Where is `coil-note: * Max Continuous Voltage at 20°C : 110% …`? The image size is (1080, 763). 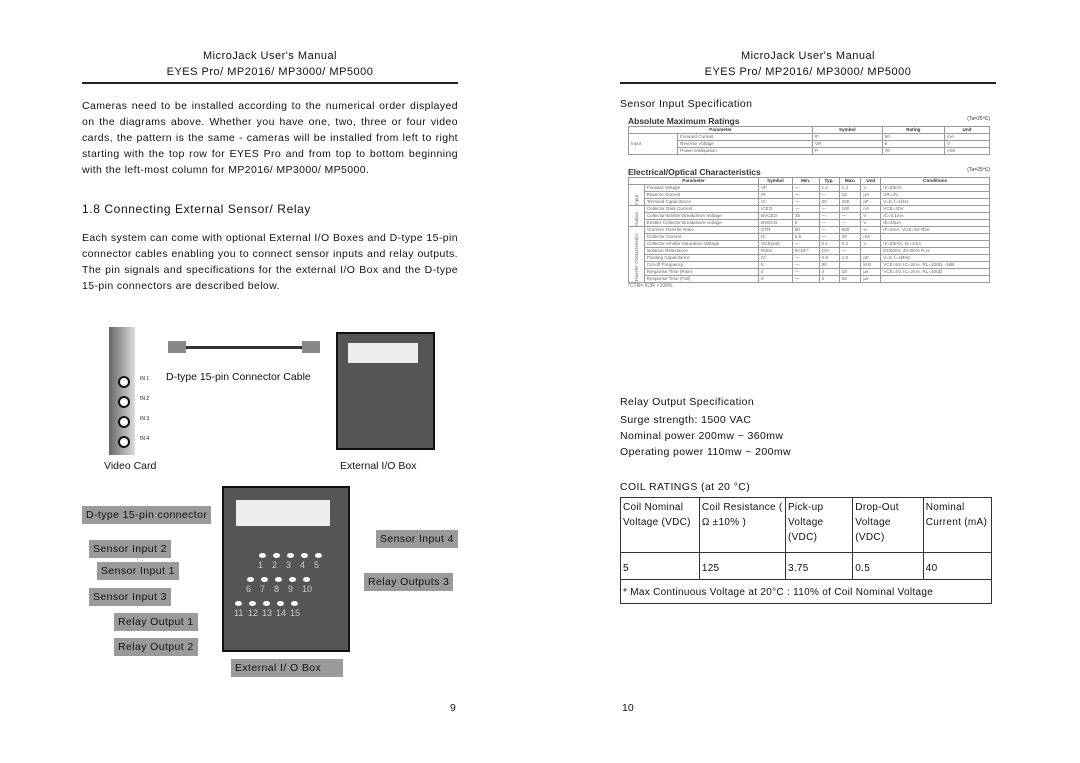 coil-note: * Max Continuous Voltage at 20°C : 110% … is located at coordinates (806, 591).